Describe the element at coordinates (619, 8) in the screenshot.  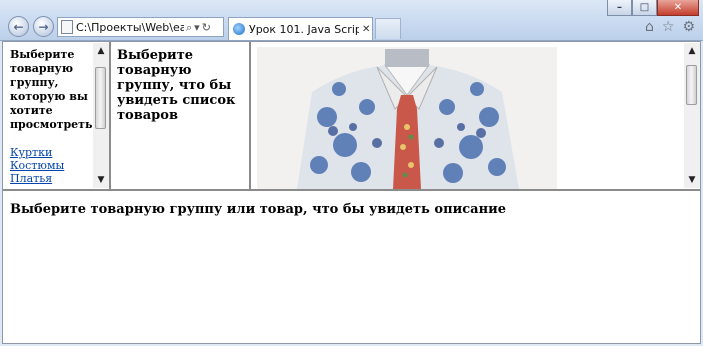
I see `minimize-button: –` at that location.